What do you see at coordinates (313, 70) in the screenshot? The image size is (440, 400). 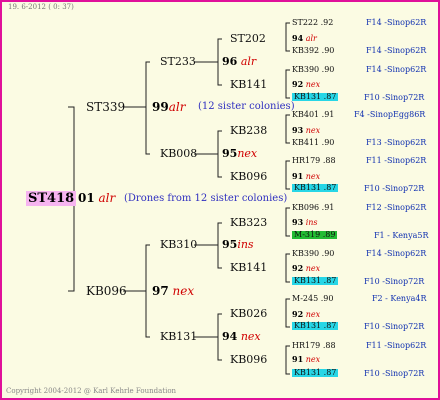 I see `gen4-node-2: KB390 .90` at bounding box center [313, 70].